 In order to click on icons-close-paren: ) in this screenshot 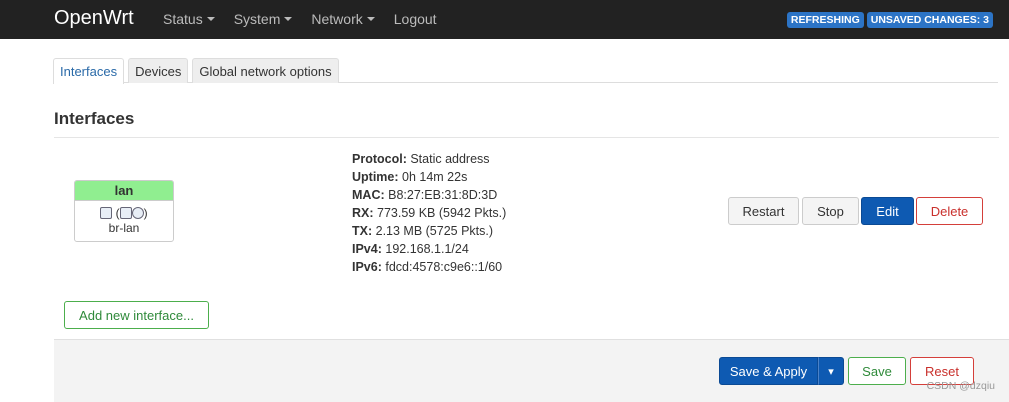, I will do `click(145, 213)`.